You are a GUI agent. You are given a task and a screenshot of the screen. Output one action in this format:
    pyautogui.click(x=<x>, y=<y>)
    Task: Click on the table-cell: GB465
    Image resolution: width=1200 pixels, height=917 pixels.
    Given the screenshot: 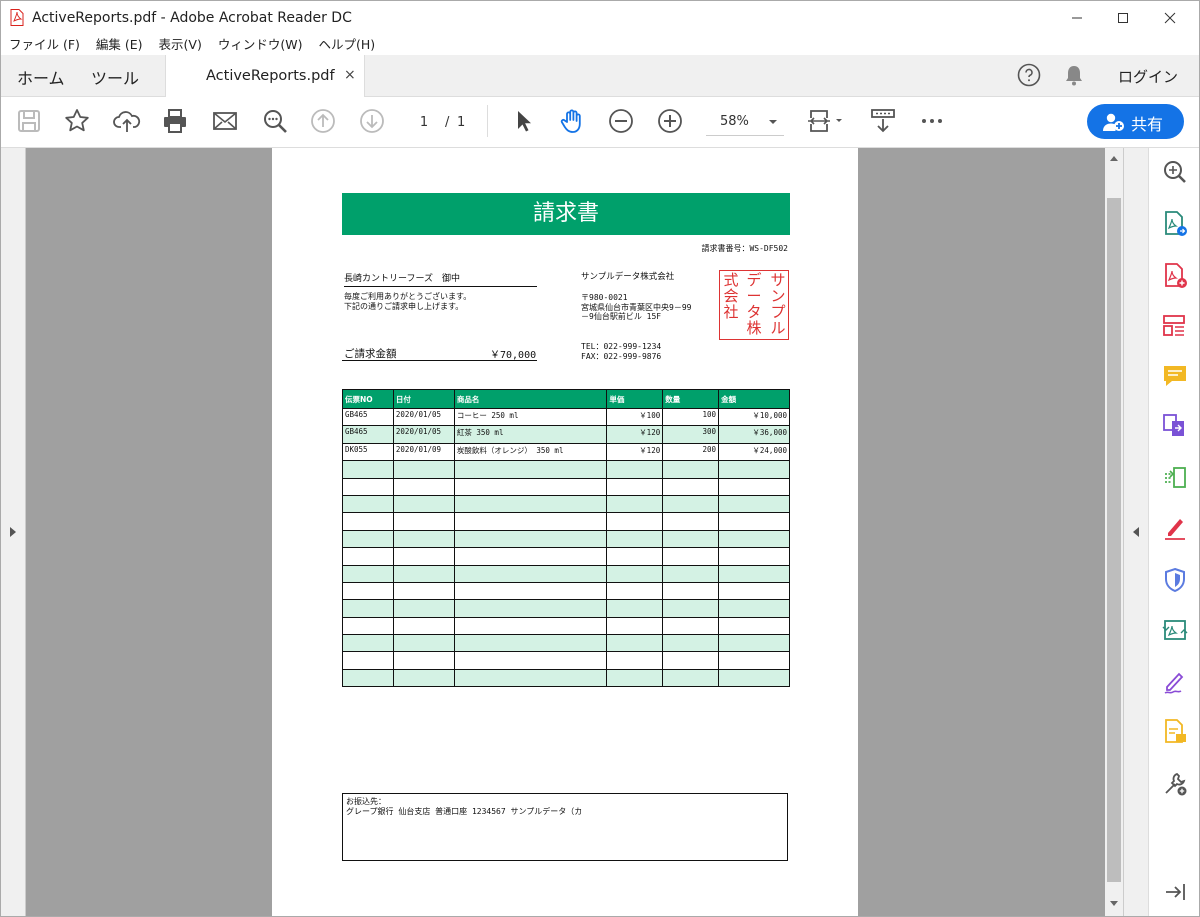 What is the action you would take?
    pyautogui.click(x=368, y=417)
    